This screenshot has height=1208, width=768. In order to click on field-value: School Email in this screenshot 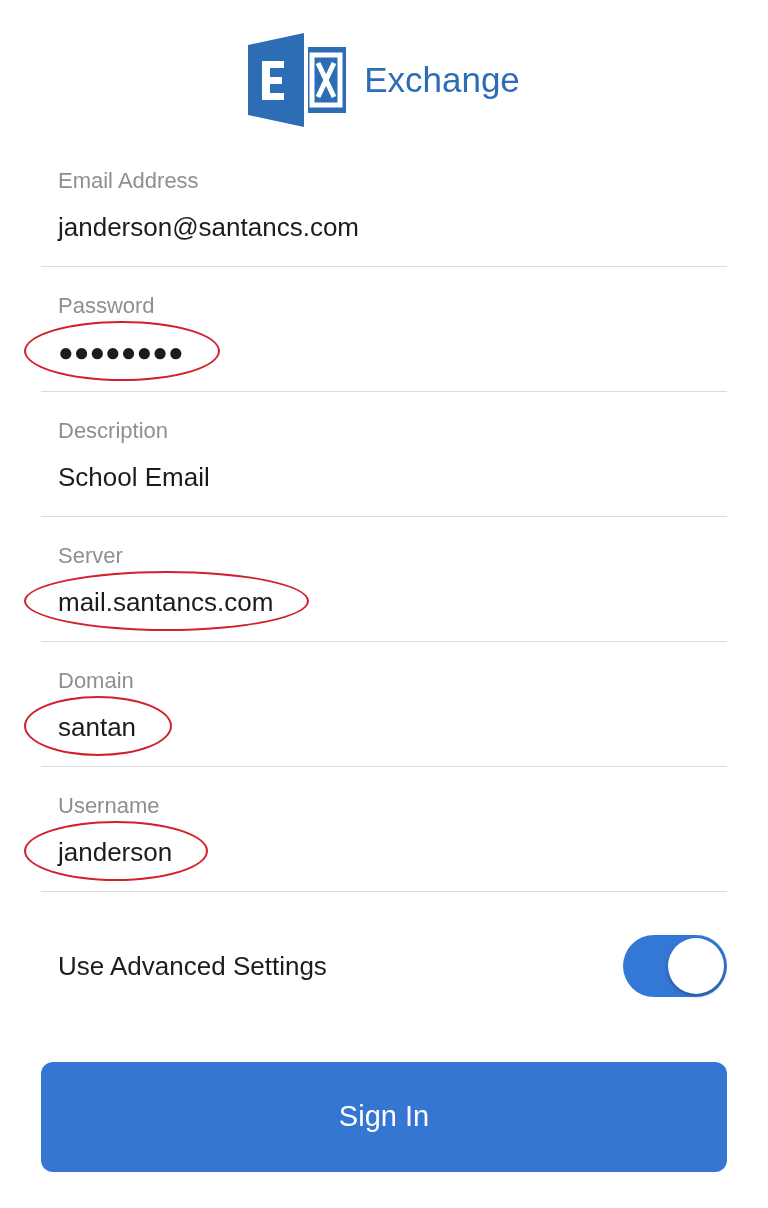, I will do `click(134, 477)`.